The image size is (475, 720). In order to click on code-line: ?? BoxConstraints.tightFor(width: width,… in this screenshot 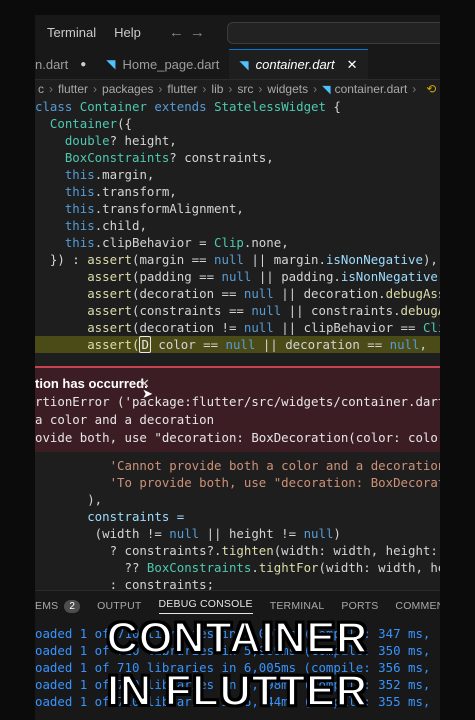, I will do `click(237, 567)`.